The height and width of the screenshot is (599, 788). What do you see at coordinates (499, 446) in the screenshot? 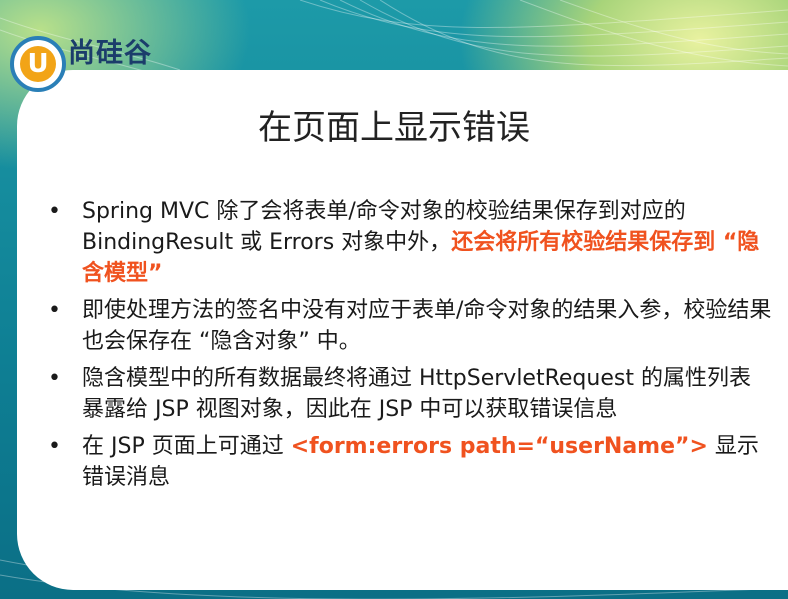
I see `bullet-highlight-code: <form:errors path=“userName”>` at bounding box center [499, 446].